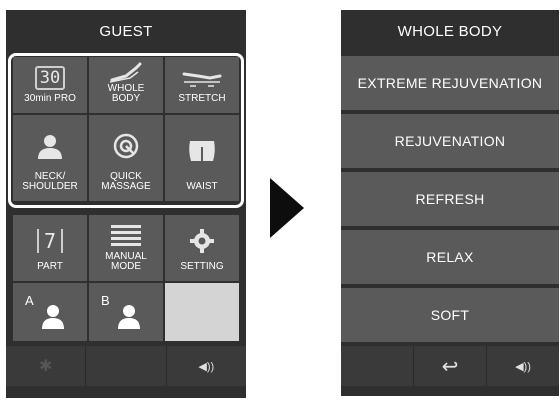  I want to click on bottom-bar: ↩ ◀)), so click(450, 366).